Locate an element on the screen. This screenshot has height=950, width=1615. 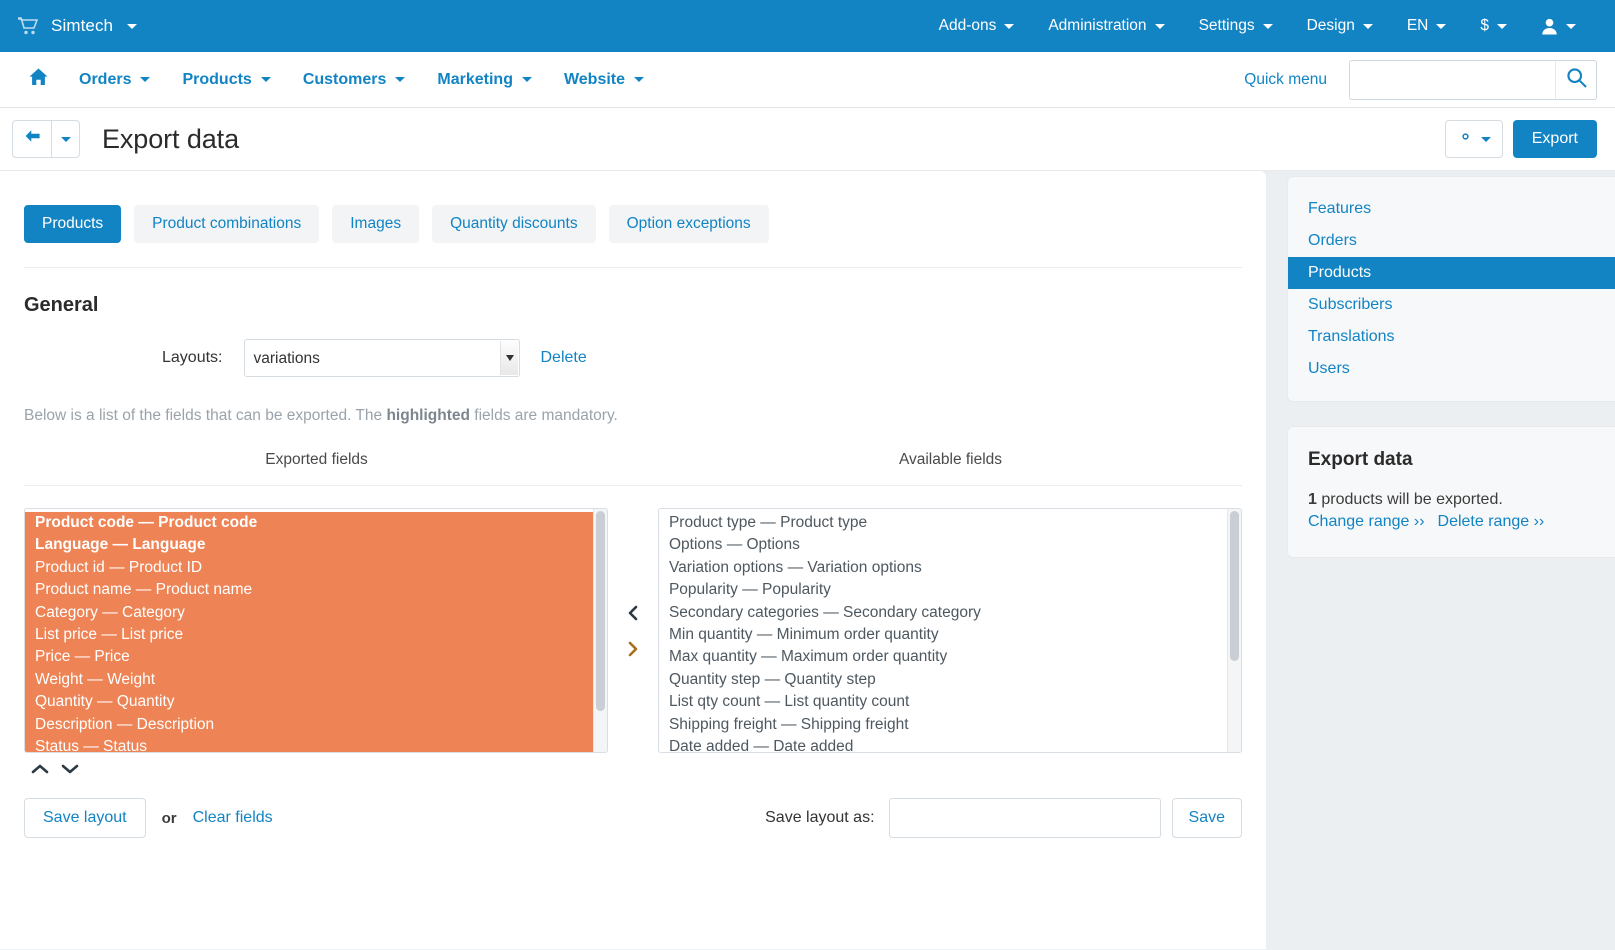
move-down-button is located at coordinates (70, 769).